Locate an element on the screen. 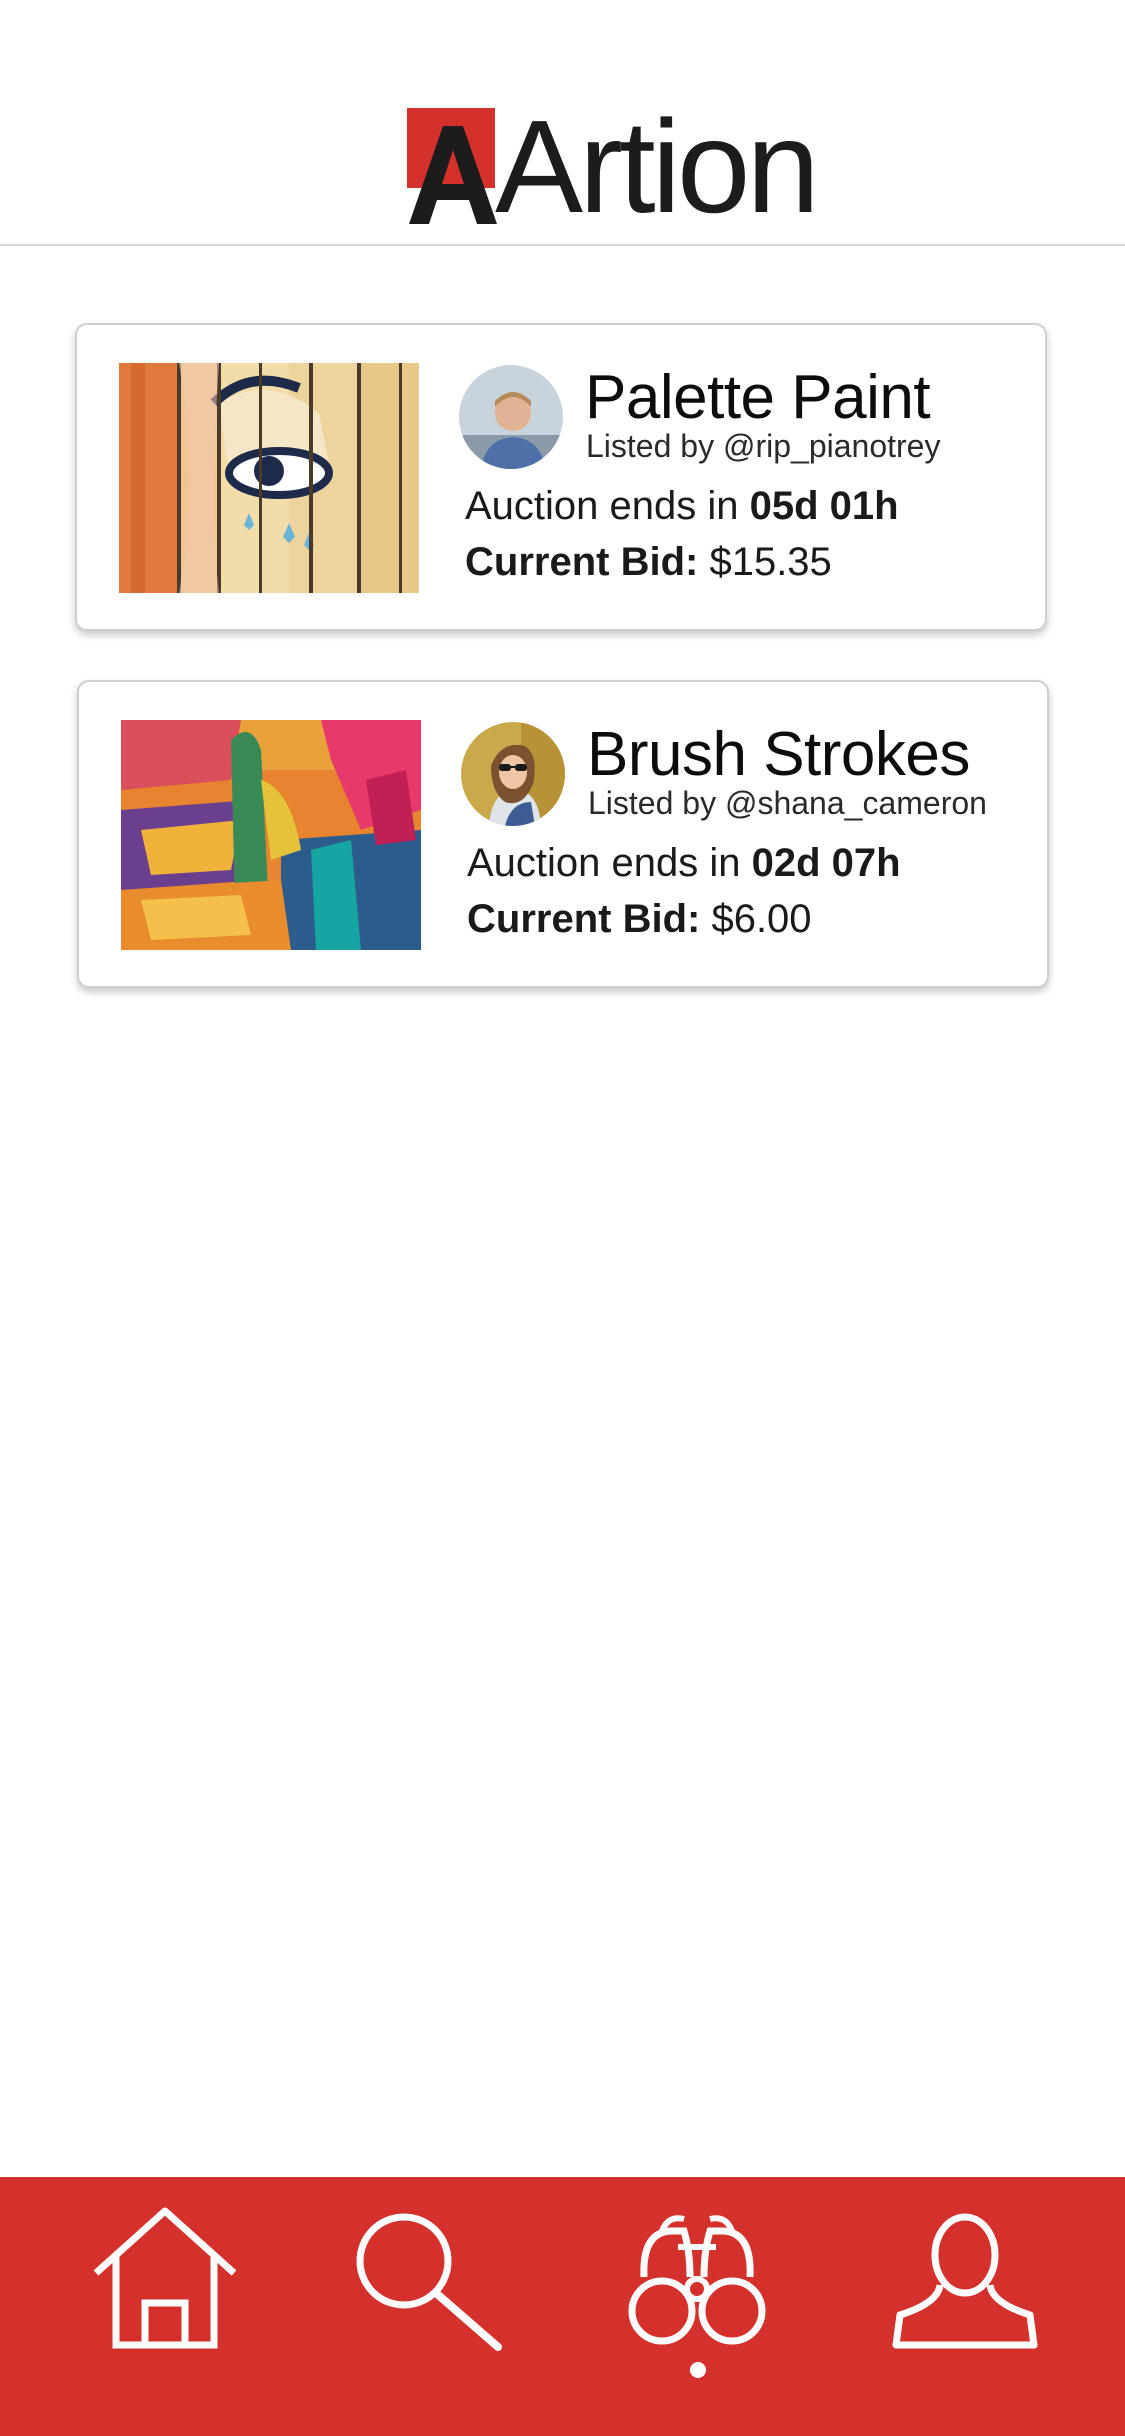 This screenshot has width=1125, height=2436. logo-wordmark: Artion is located at coordinates (657, 166).